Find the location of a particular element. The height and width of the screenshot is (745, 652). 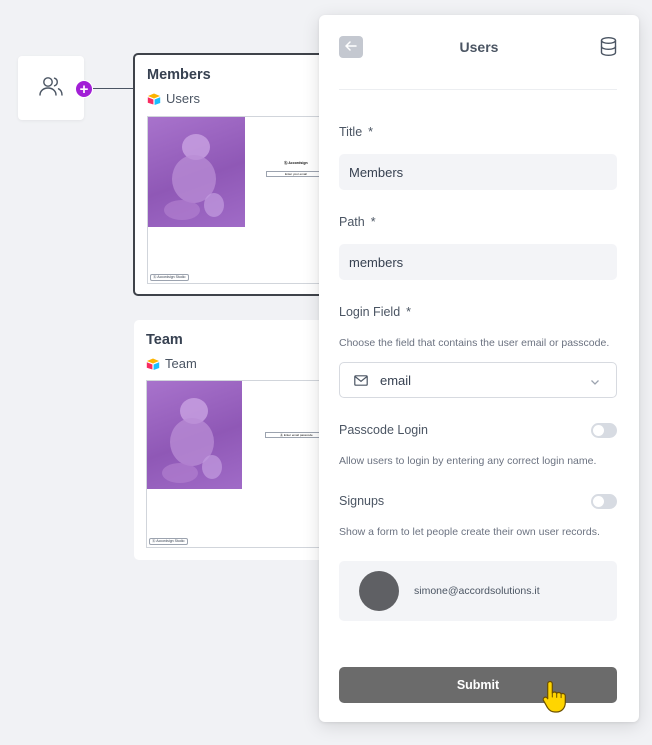

card-source-name: Team is located at coordinates (181, 363).